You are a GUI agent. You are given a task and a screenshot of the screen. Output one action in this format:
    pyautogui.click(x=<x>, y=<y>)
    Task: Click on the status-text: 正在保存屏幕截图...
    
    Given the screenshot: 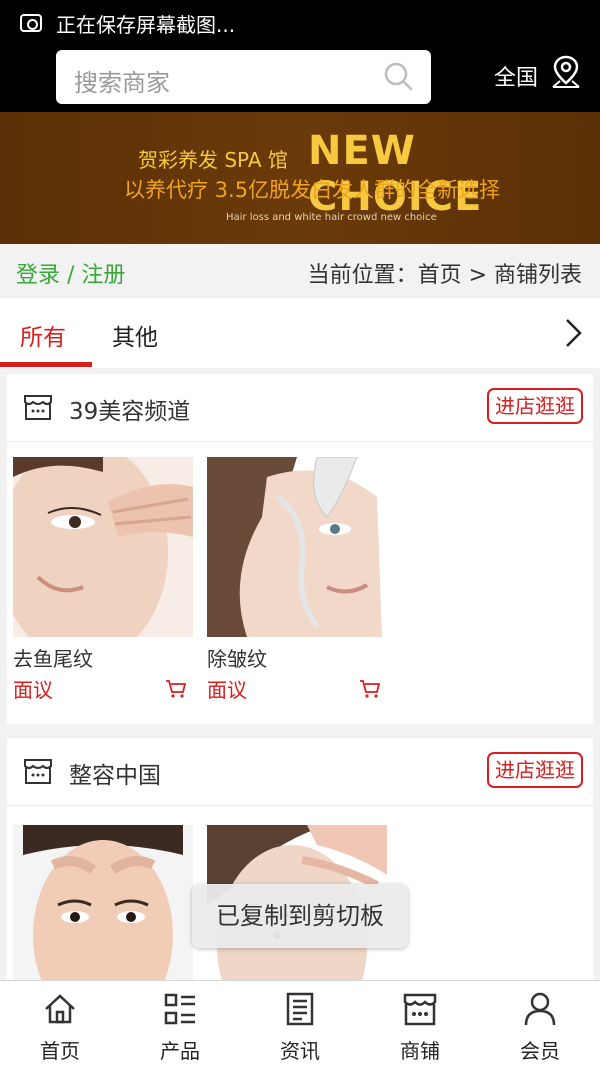 What is the action you would take?
    pyautogui.click(x=146, y=24)
    